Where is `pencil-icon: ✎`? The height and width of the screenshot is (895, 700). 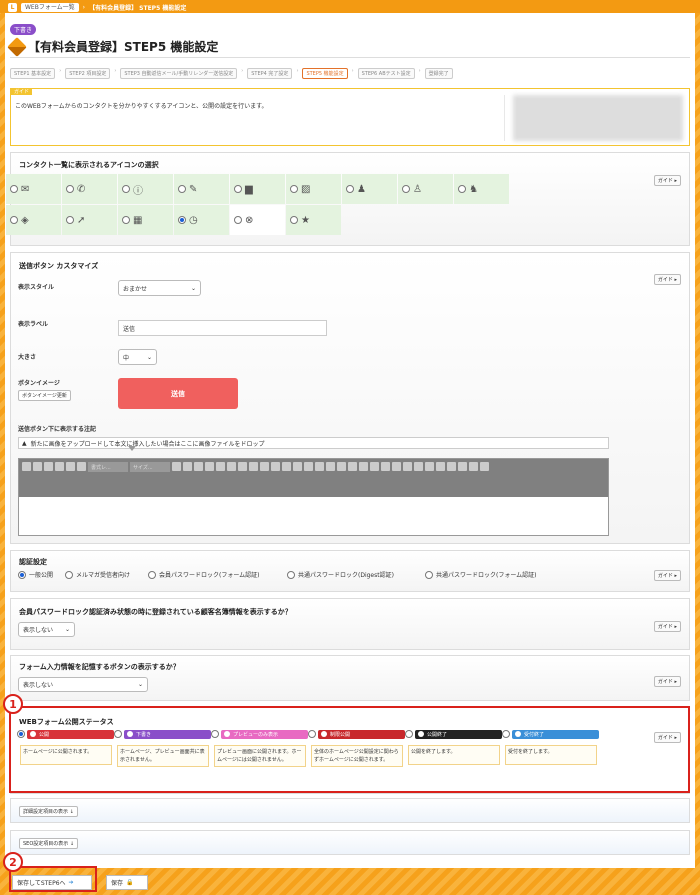
pencil-icon: ✎ is located at coordinates (193, 189).